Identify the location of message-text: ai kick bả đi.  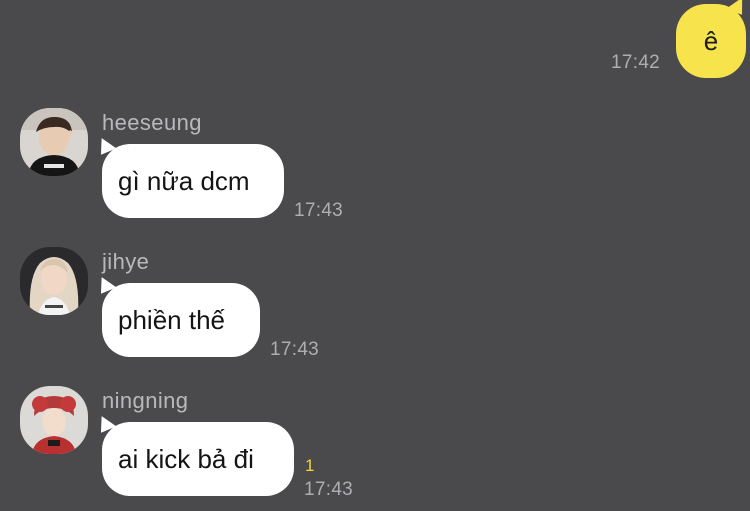
(186, 458).